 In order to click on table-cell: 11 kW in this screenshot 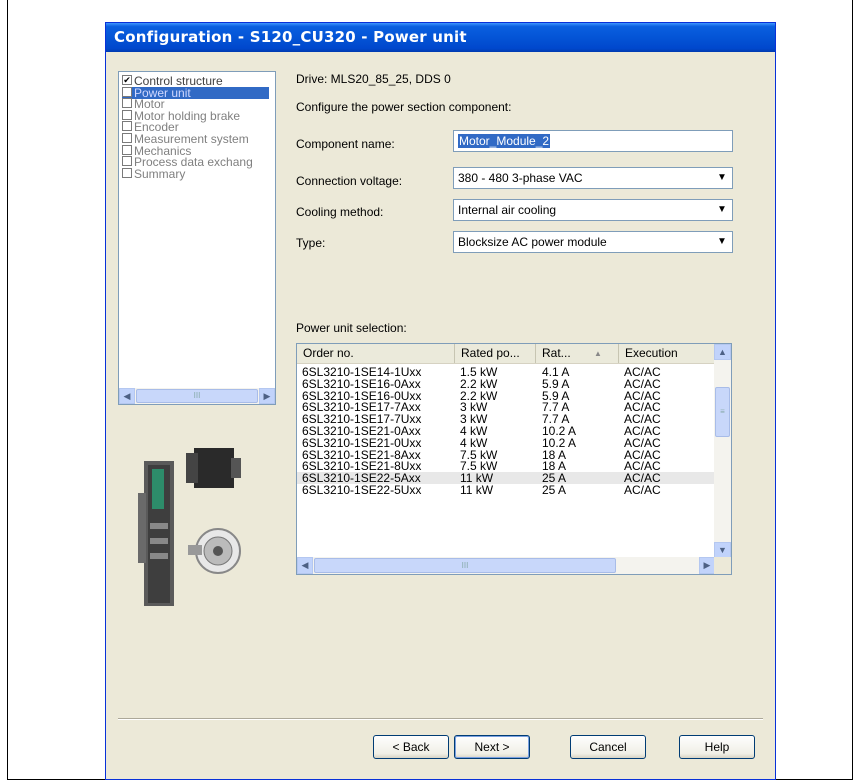, I will do `click(477, 490)`.